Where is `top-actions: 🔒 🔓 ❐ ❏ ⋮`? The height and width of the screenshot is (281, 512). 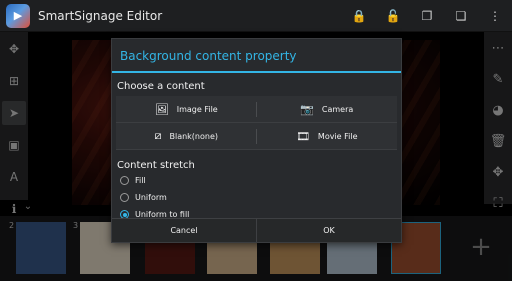 top-actions: 🔒 🔓 ❐ ❏ ⋮ is located at coordinates (427, 16).